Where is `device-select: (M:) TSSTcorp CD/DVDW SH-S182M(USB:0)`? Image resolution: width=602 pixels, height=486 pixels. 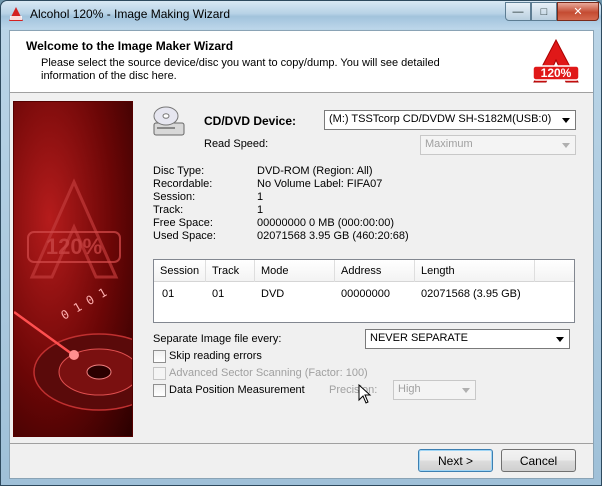 device-select: (M:) TSSTcorp CD/DVDW SH-S182M(USB:0) is located at coordinates (450, 120).